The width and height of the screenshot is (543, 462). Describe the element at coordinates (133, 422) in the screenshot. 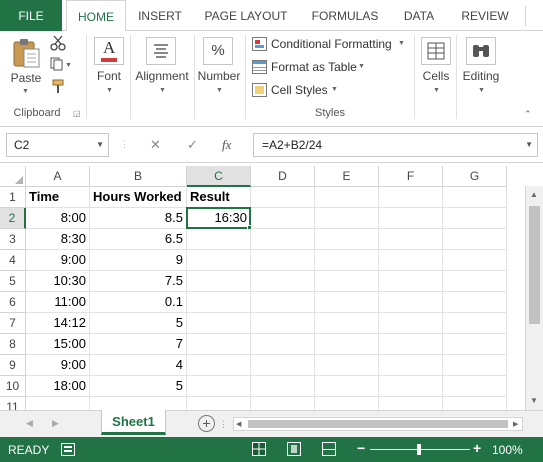

I see `sheet-tab-sheet1: Sheet1` at that location.